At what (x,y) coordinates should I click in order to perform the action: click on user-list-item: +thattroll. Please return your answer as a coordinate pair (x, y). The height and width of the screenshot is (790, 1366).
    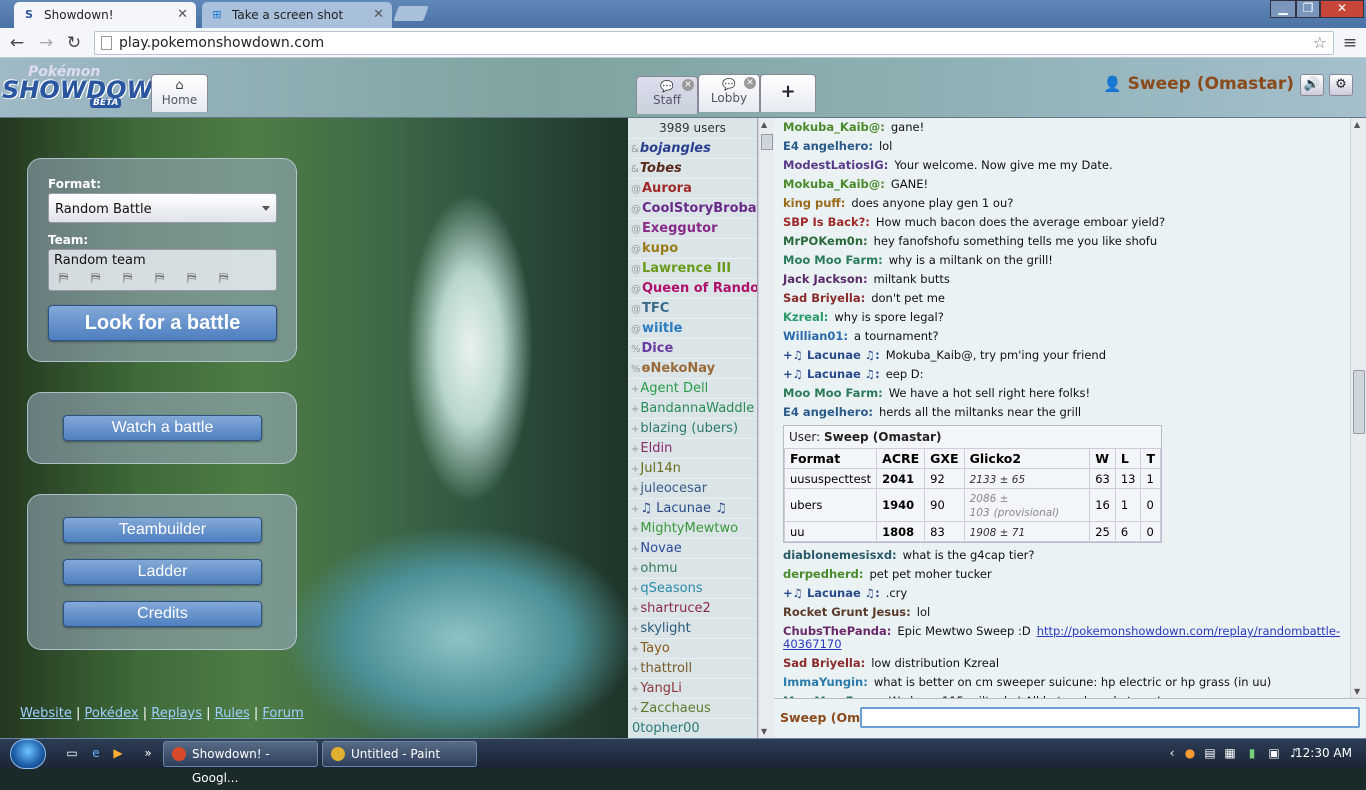
    Looking at the image, I should click on (692, 668).